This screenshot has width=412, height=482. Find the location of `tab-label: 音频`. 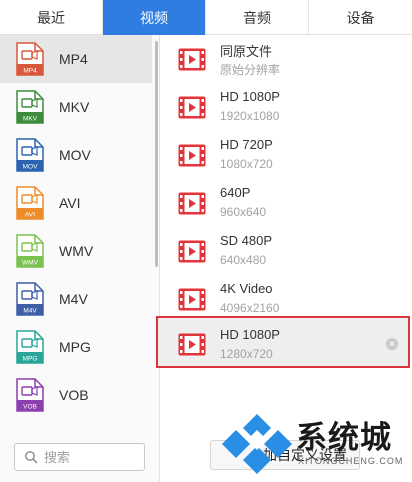

tab-label: 音频 is located at coordinates (257, 17).